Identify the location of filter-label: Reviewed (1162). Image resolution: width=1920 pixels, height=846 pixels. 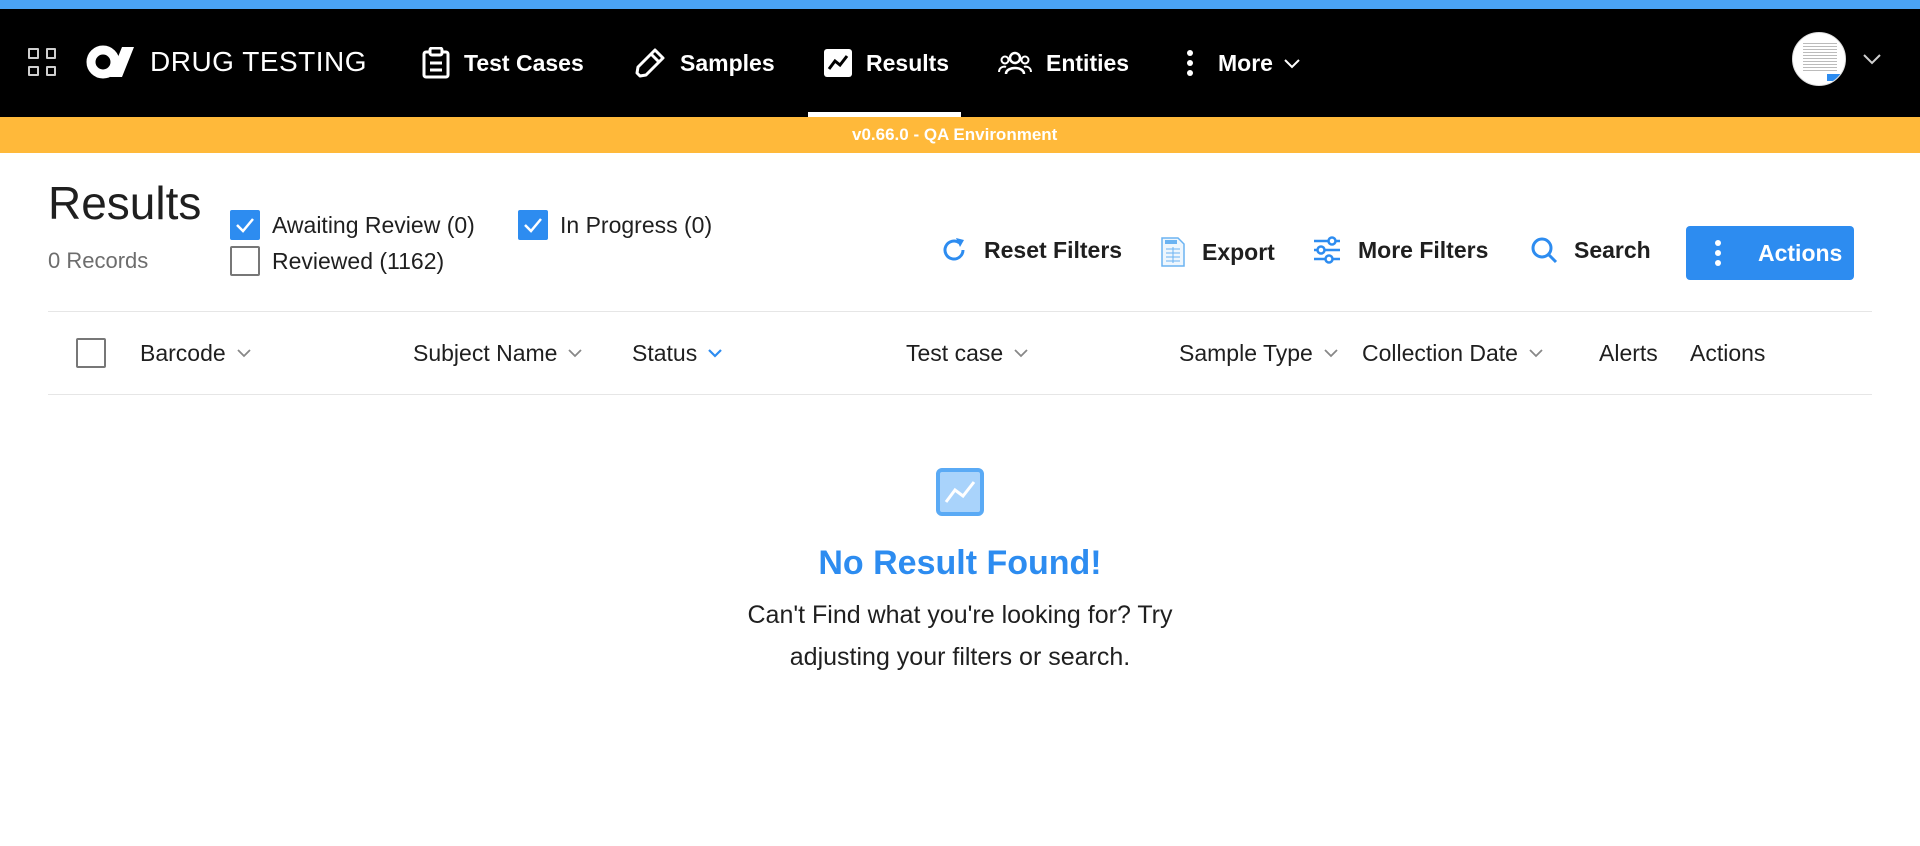
(358, 260).